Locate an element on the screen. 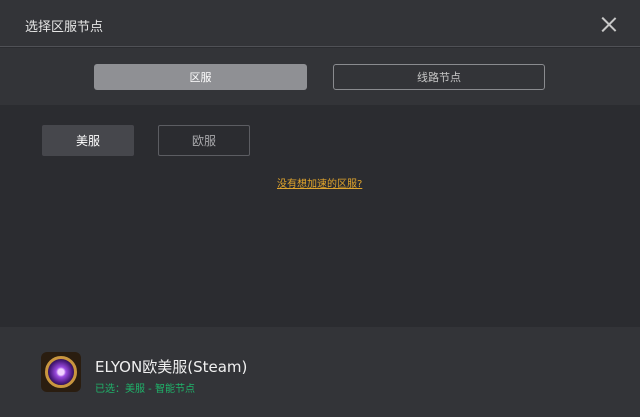 This screenshot has height=417, width=640. close-icon is located at coordinates (609, 25).